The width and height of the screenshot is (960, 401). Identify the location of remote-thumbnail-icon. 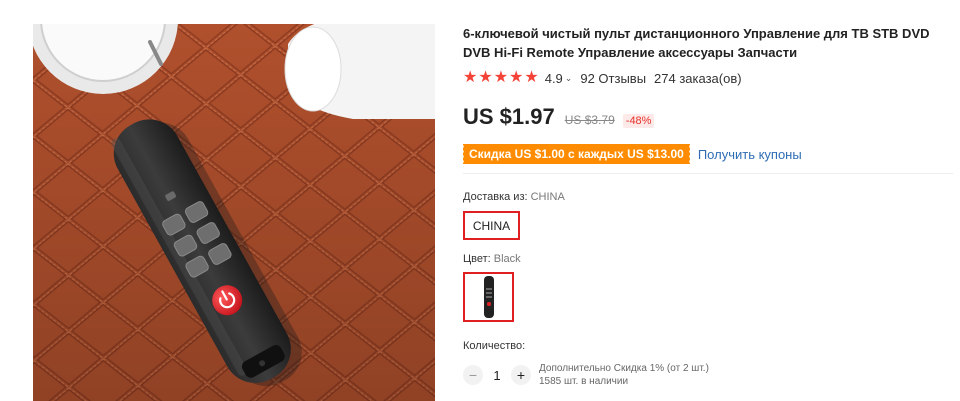
(488, 297).